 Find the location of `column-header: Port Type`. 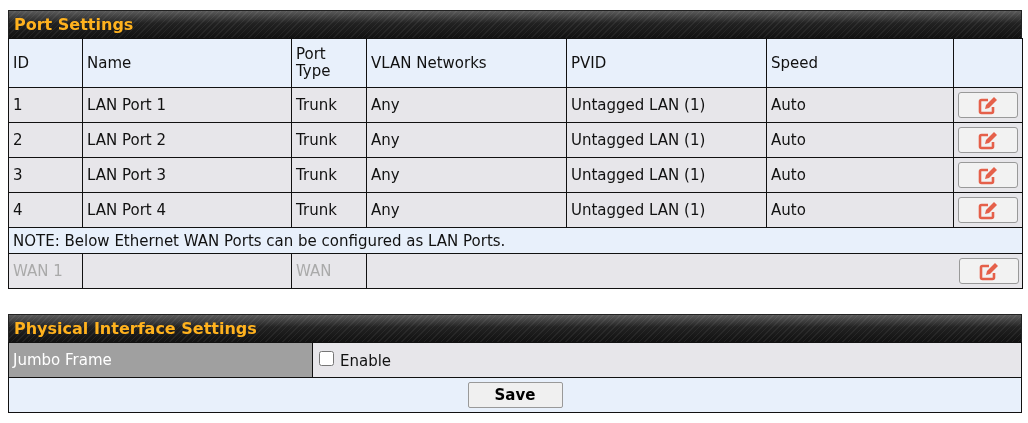

column-header: Port Type is located at coordinates (313, 62).